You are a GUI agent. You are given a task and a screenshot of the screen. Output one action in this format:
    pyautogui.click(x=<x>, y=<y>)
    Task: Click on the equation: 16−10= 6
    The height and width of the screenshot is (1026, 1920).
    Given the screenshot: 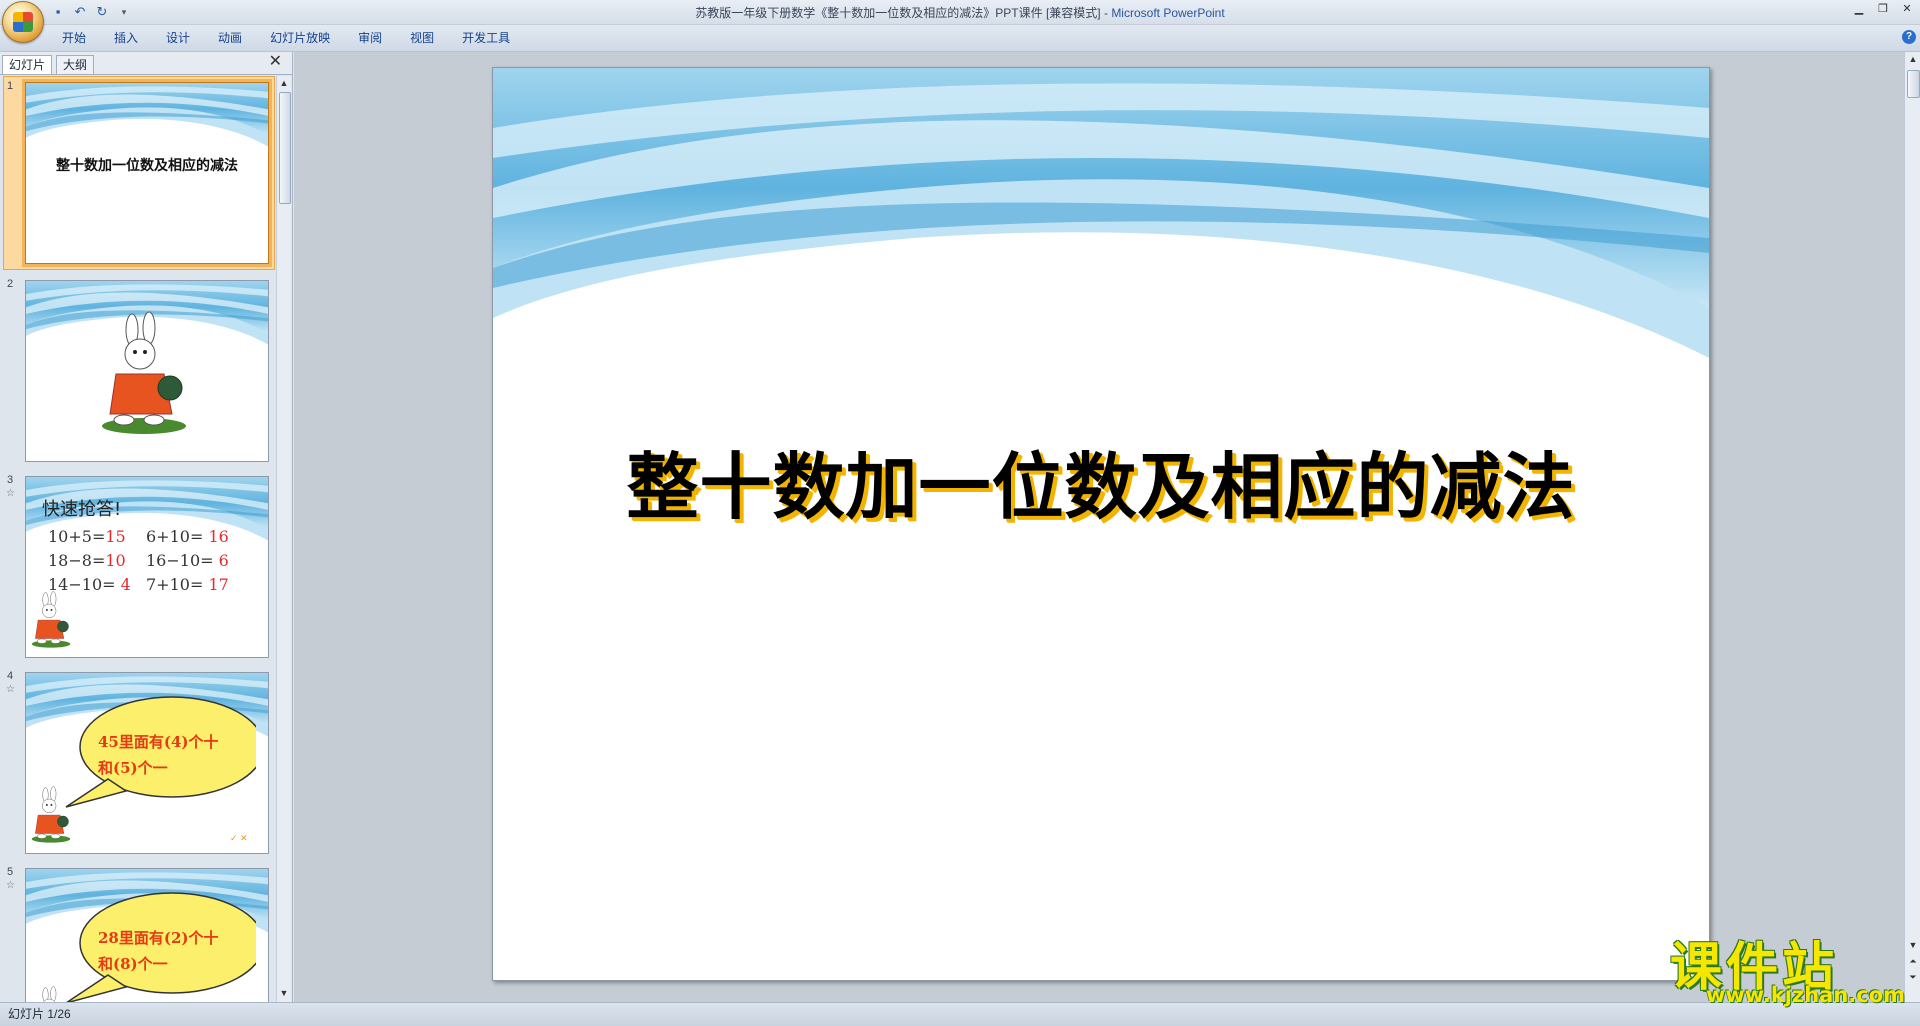 What is the action you would take?
    pyautogui.click(x=187, y=560)
    